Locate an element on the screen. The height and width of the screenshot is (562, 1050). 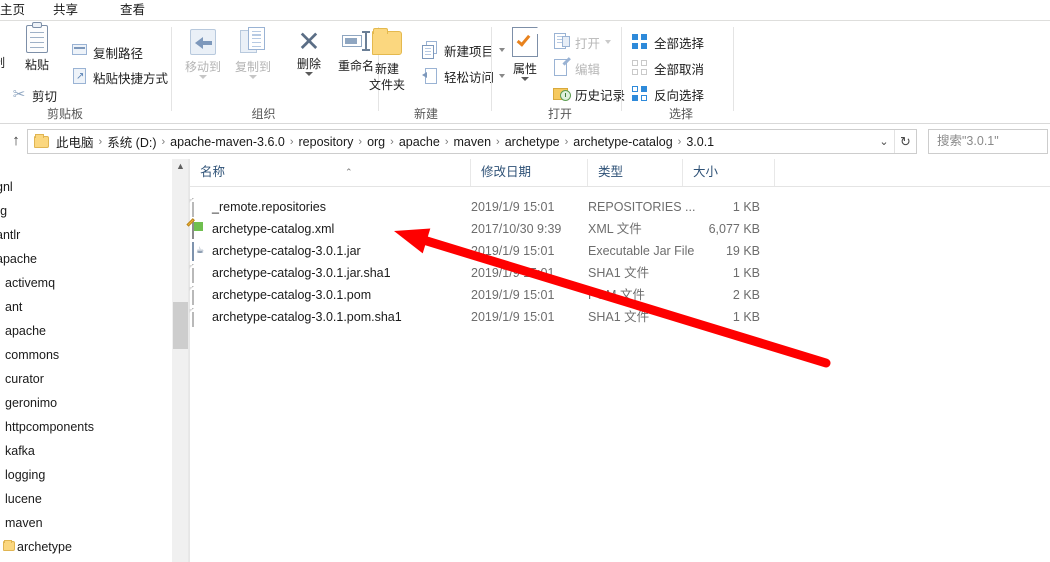
properties-button: 属性 is located at coordinates (525, 54).